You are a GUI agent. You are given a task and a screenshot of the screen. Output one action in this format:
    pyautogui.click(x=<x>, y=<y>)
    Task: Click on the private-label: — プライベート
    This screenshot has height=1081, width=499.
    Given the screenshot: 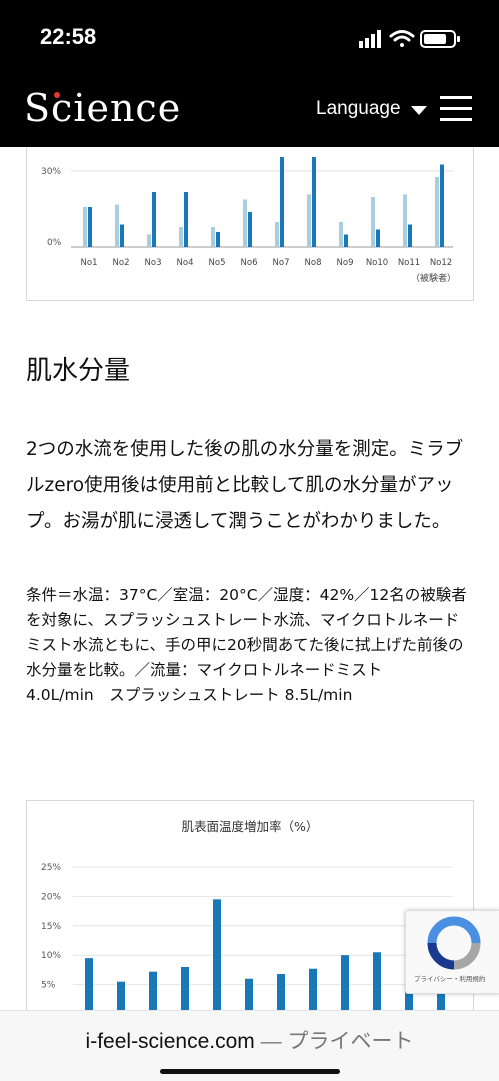 What is the action you would take?
    pyautogui.click(x=334, y=1041)
    